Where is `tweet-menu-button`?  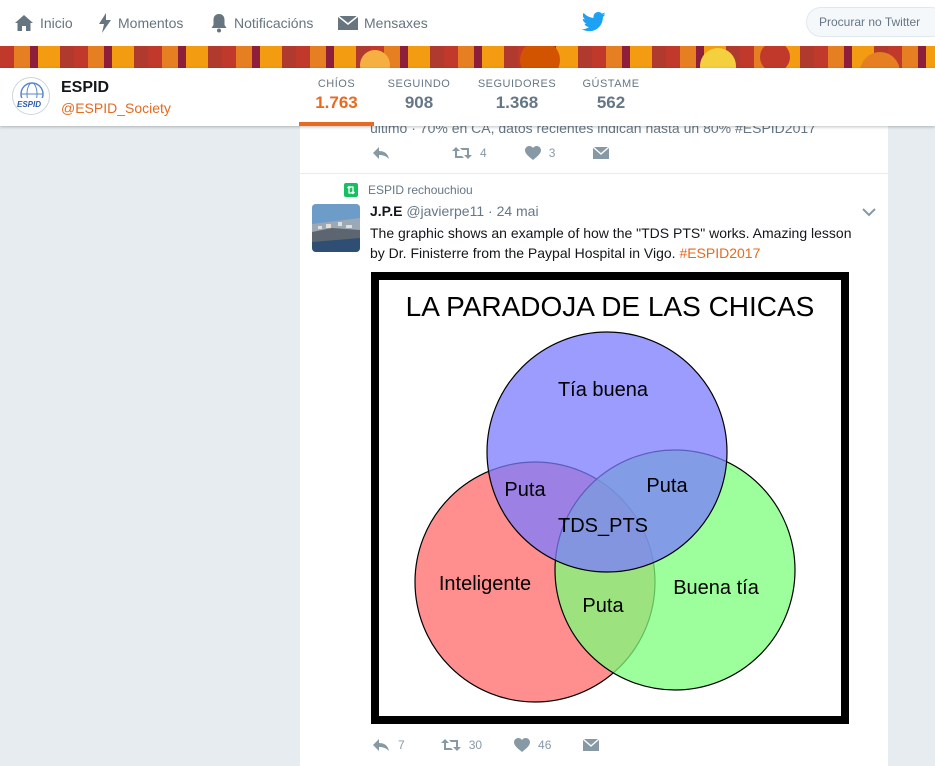
tweet-menu-button is located at coordinates (869, 213).